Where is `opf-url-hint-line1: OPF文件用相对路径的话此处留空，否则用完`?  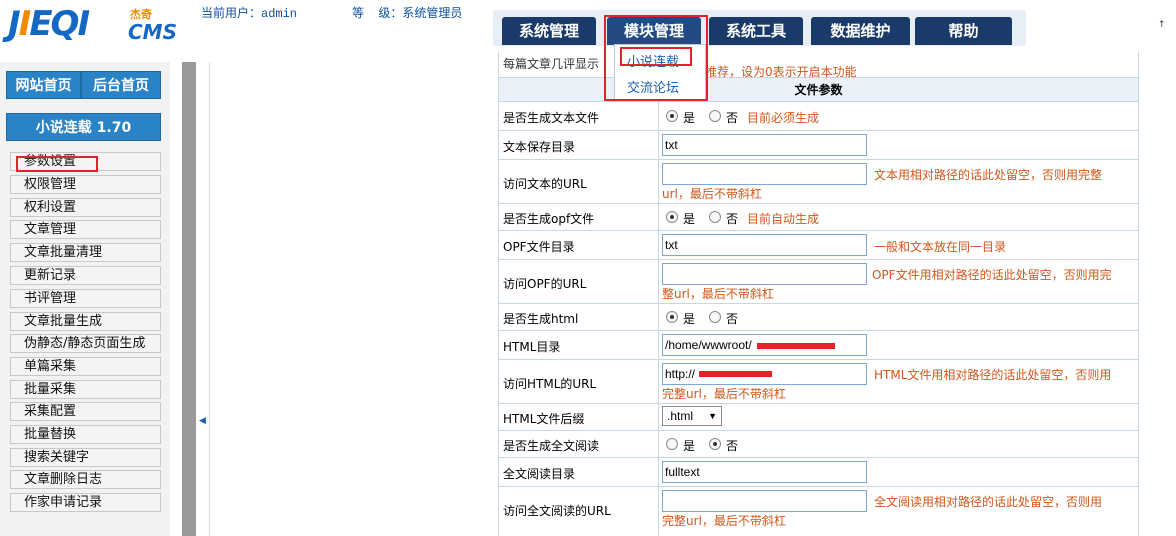
opf-url-hint-line1: OPF文件用相对路径的话此处留空，否则用完 is located at coordinates (992, 275).